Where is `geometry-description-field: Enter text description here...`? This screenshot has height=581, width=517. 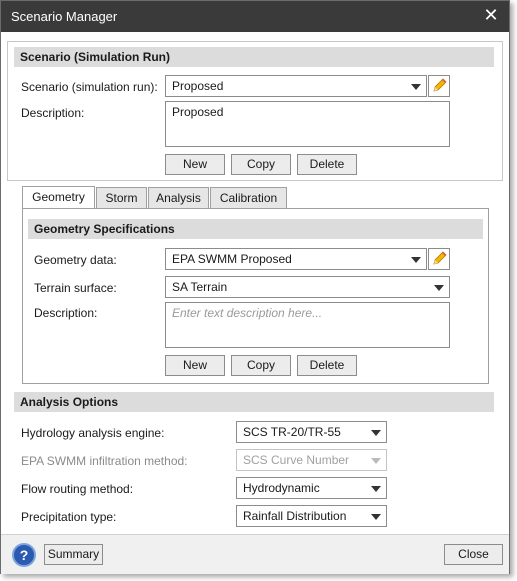 geometry-description-field: Enter text description here... is located at coordinates (307, 325).